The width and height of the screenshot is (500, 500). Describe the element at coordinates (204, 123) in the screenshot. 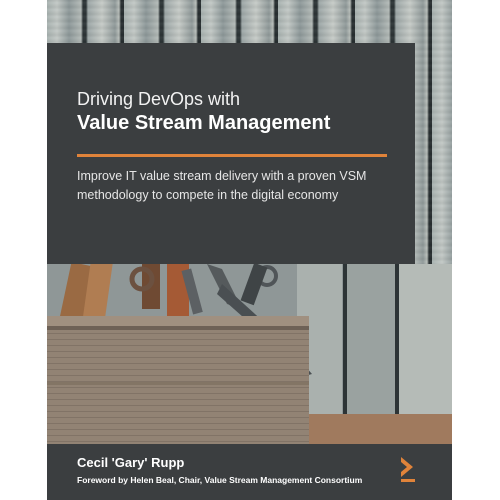

I see `book-title-line2: Value Stream Management` at that location.